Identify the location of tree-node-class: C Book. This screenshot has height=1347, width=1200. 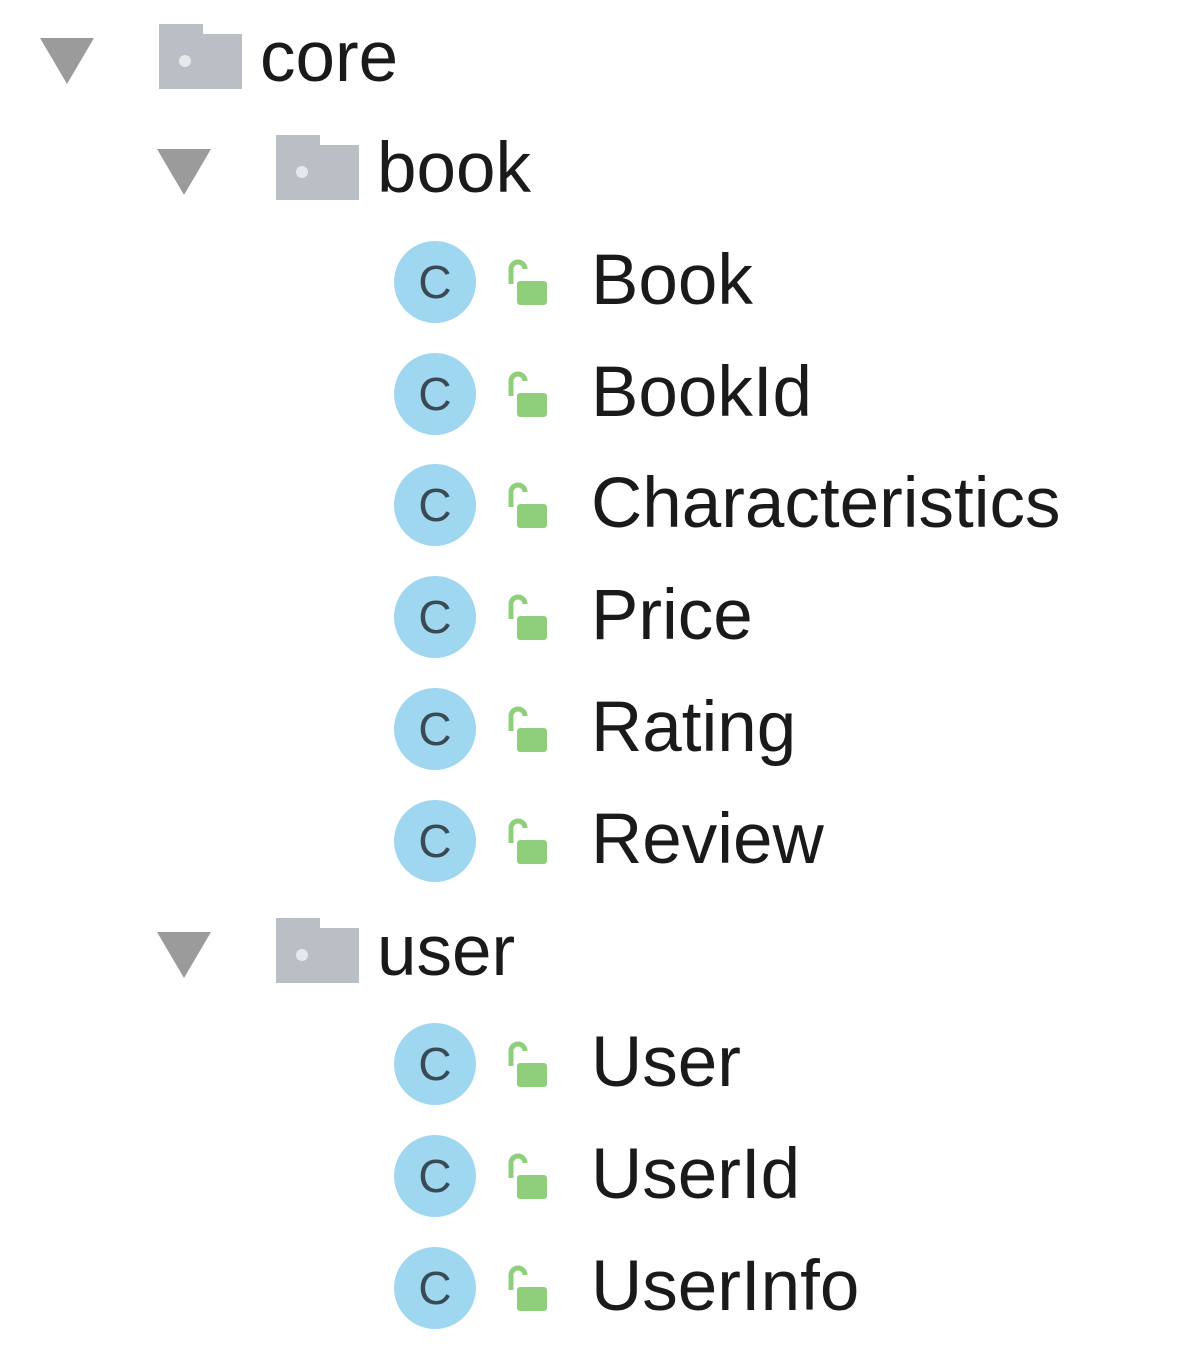
(600, 286).